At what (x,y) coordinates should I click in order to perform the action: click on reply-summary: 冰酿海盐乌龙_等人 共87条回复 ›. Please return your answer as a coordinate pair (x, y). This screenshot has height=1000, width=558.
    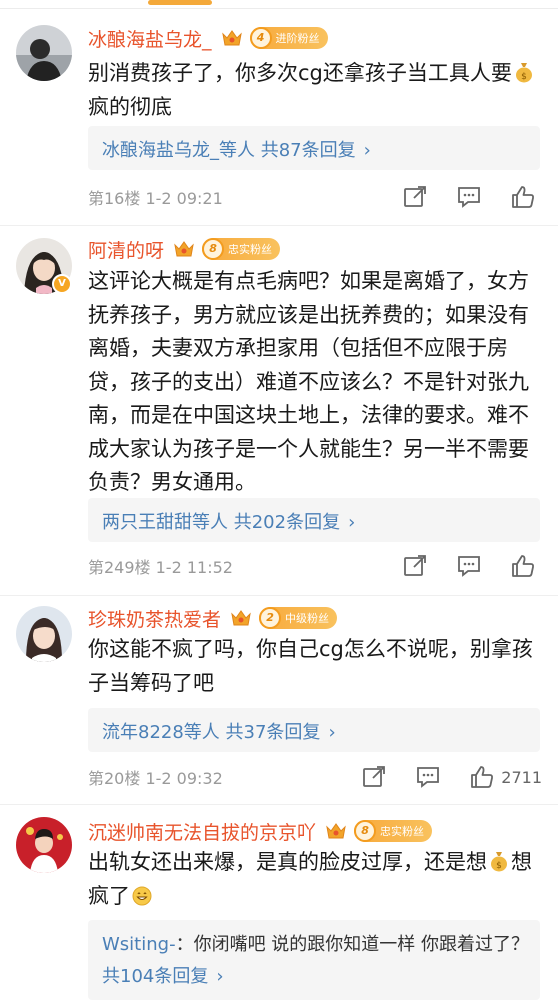
    Looking at the image, I should click on (236, 149).